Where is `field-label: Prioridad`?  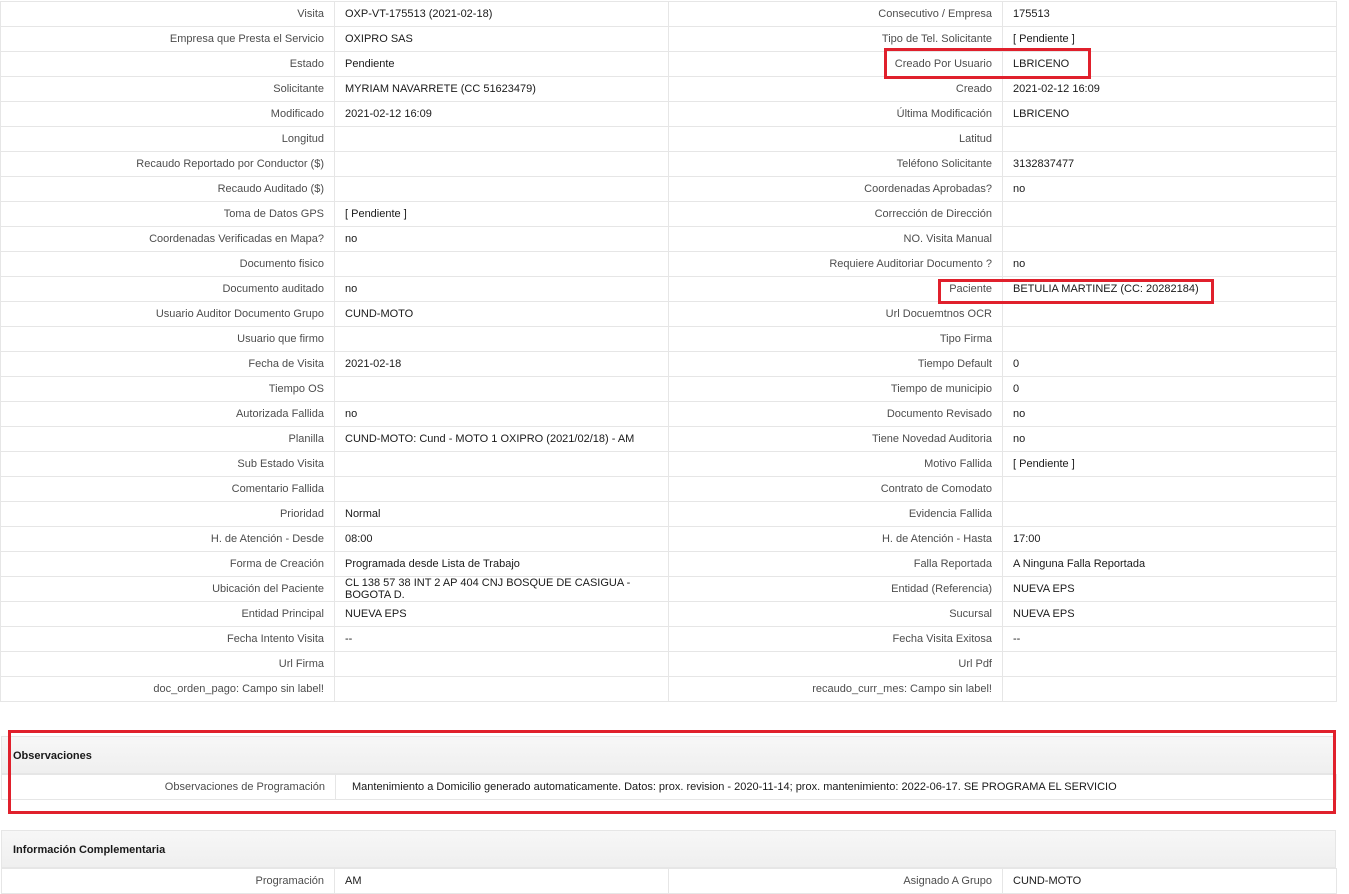 field-label: Prioridad is located at coordinates (167, 514).